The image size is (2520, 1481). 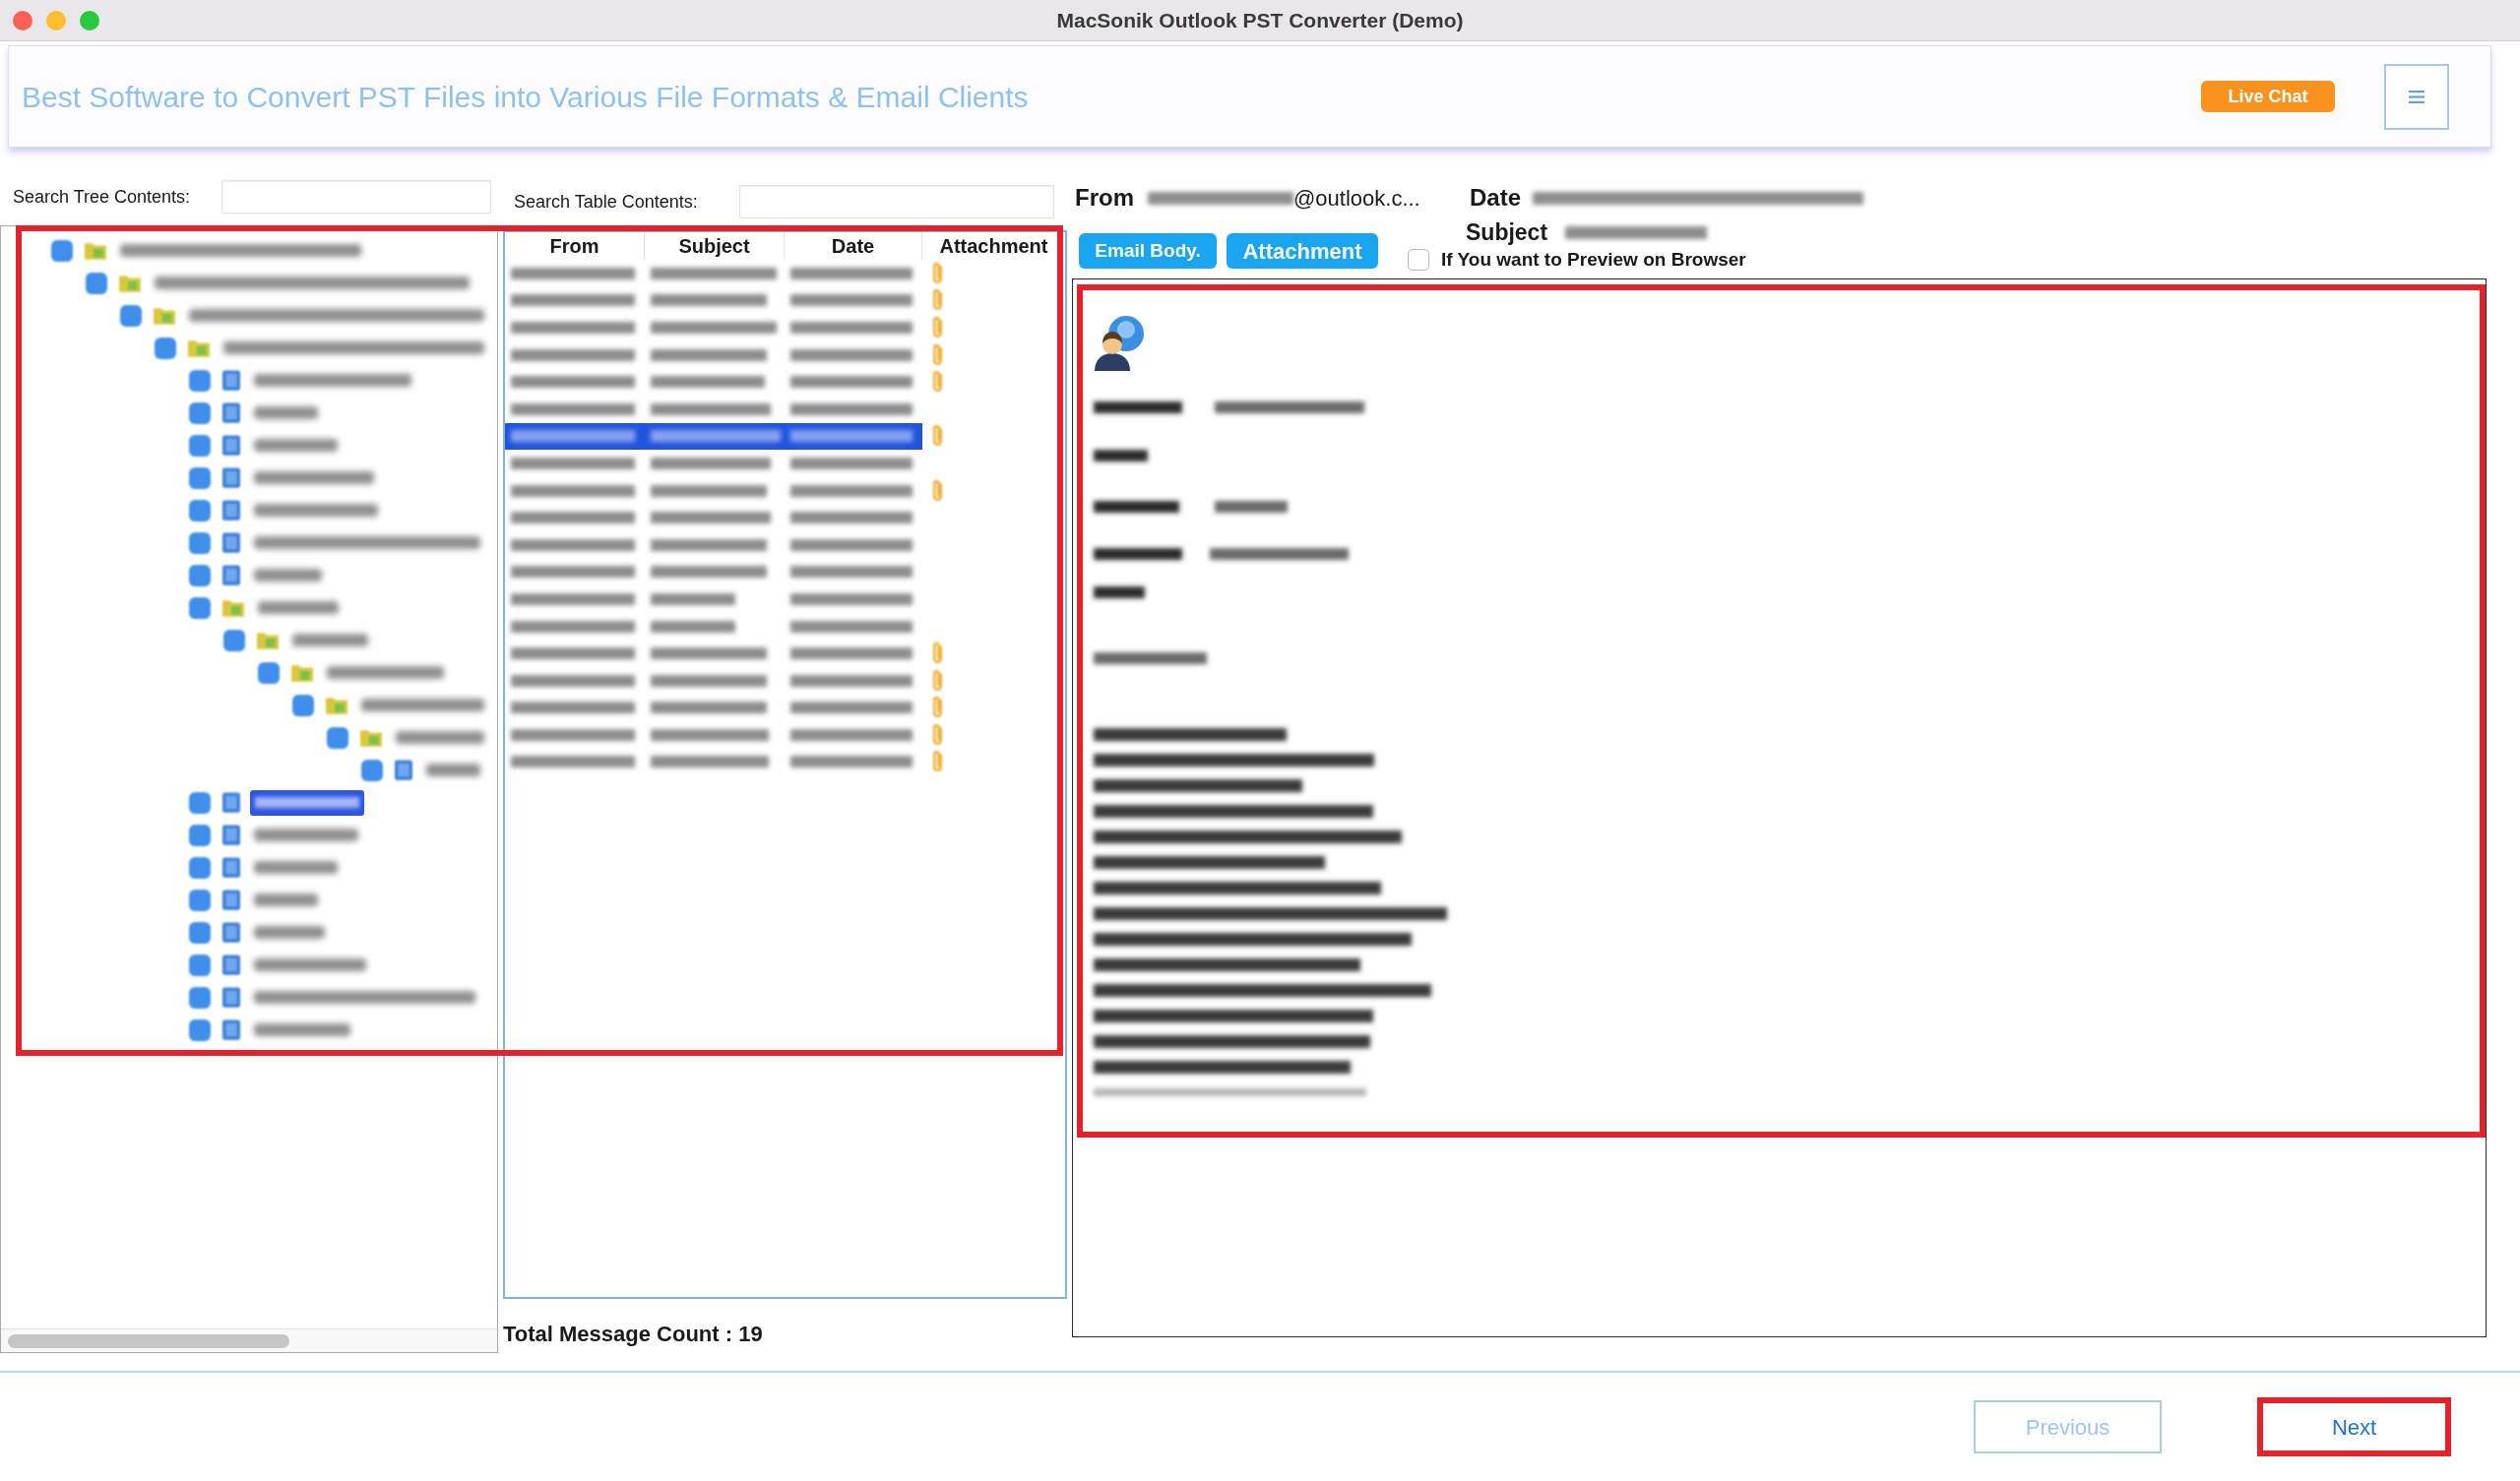 I want to click on view-button: Attachment, so click(x=1302, y=251).